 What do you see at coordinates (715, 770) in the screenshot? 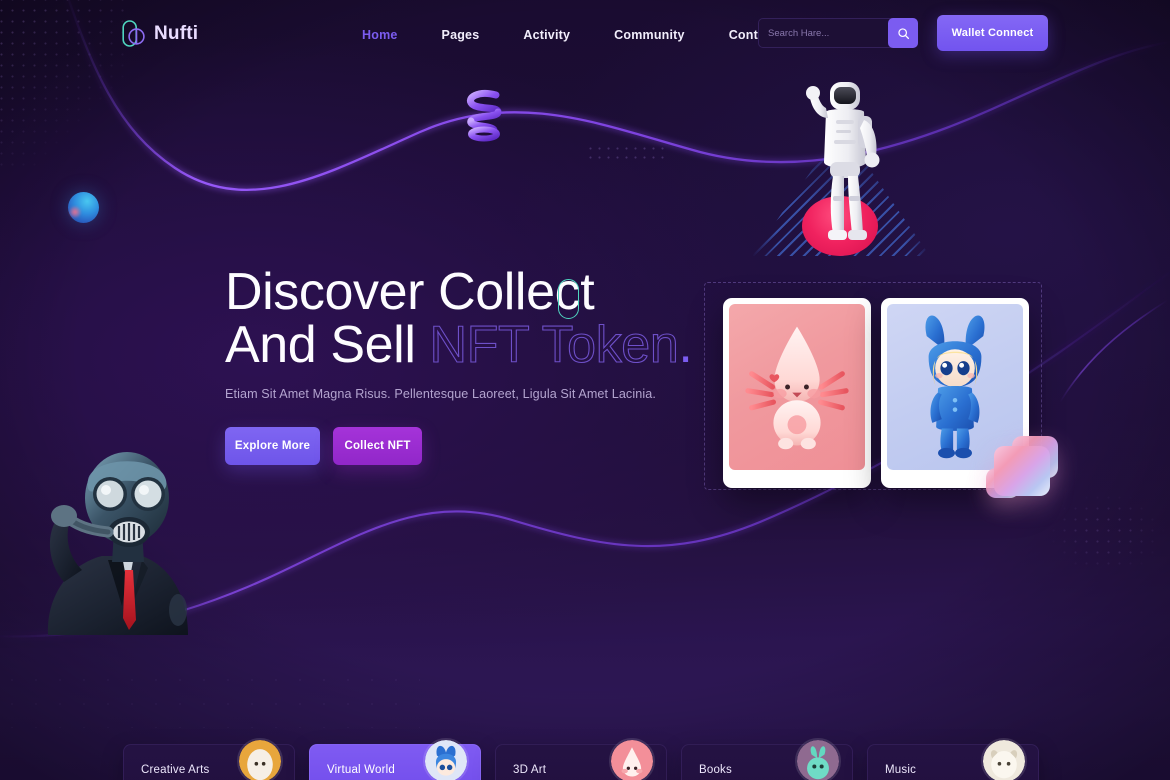
I see `category-label: Books` at bounding box center [715, 770].